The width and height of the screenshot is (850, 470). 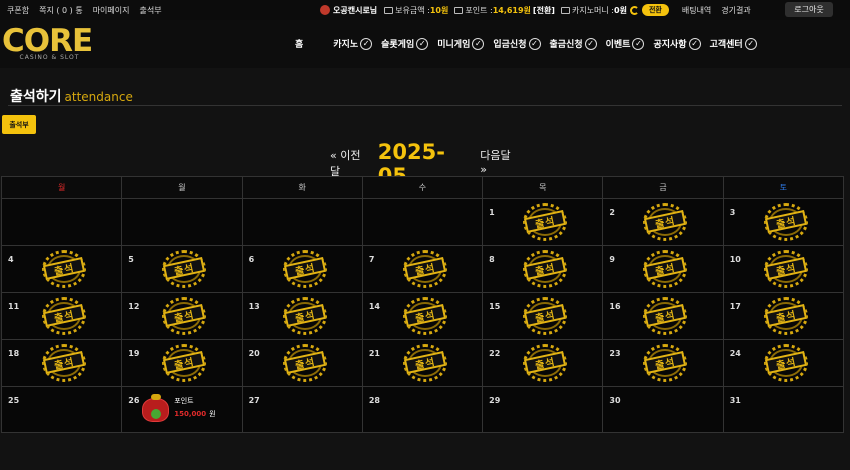 What do you see at coordinates (783, 409) in the screenshot?
I see `calendar-day-cell: 31` at bounding box center [783, 409].